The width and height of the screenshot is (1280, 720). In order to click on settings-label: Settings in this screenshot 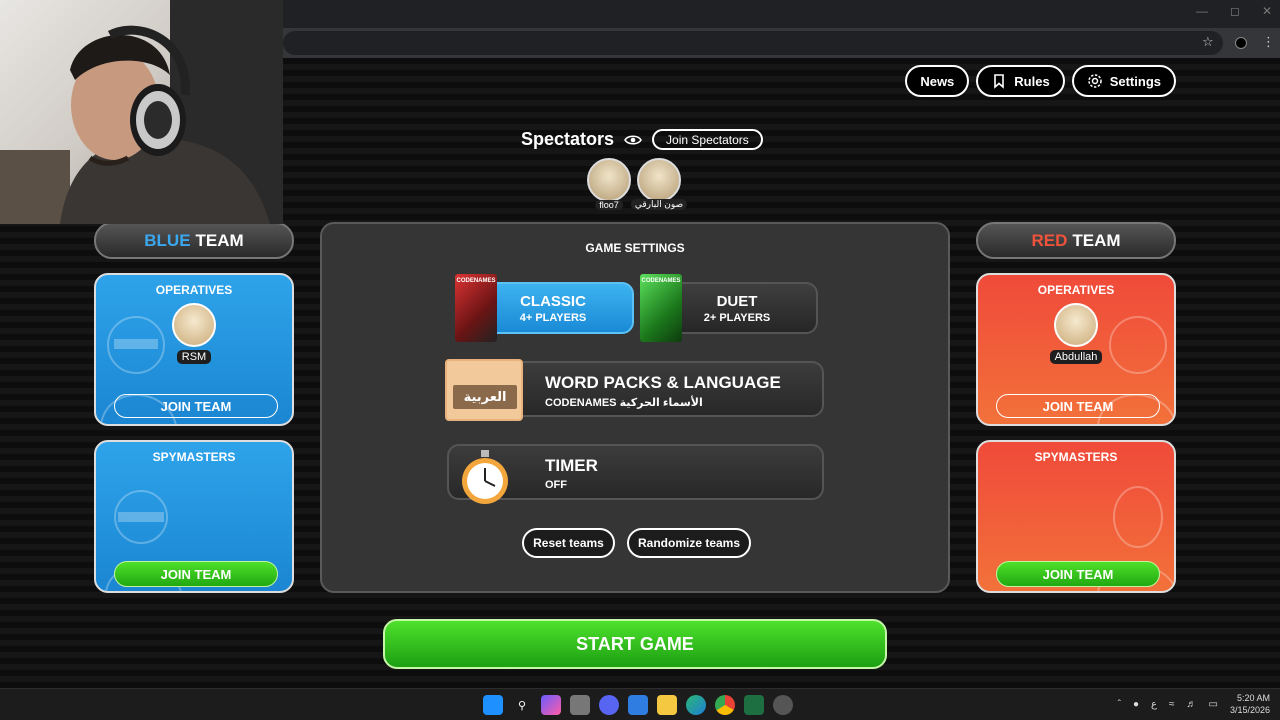, I will do `click(1135, 81)`.